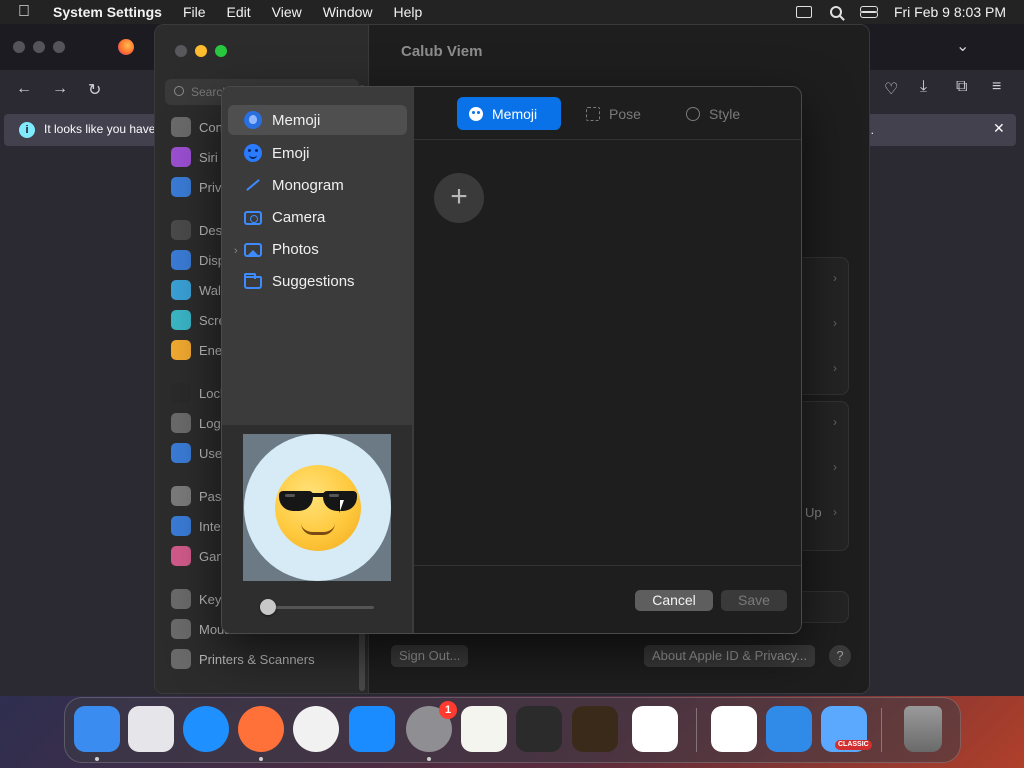 The image size is (1024, 768). Describe the element at coordinates (197, 423) in the screenshot. I see `sidebar-item: Logi` at that location.